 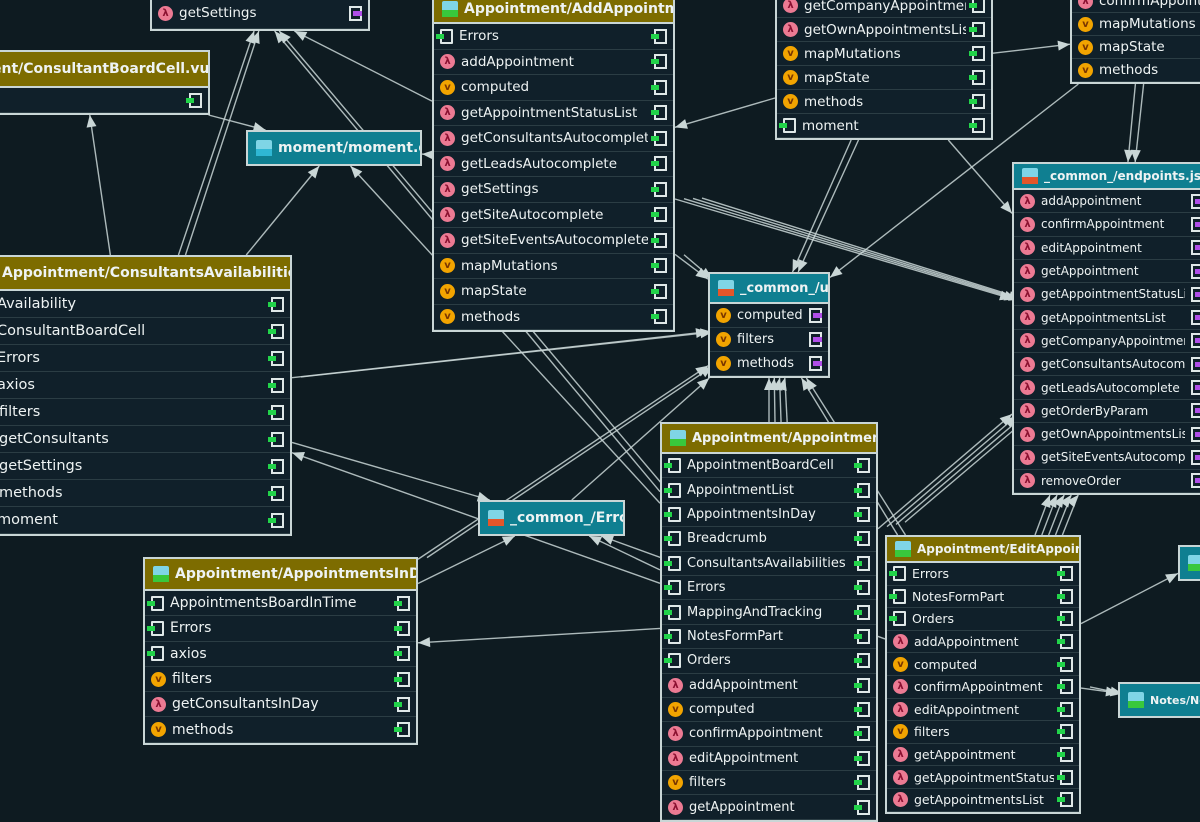 I want to click on module-header: ent/ConsultantBoardCell.vue, so click(x=104, y=70).